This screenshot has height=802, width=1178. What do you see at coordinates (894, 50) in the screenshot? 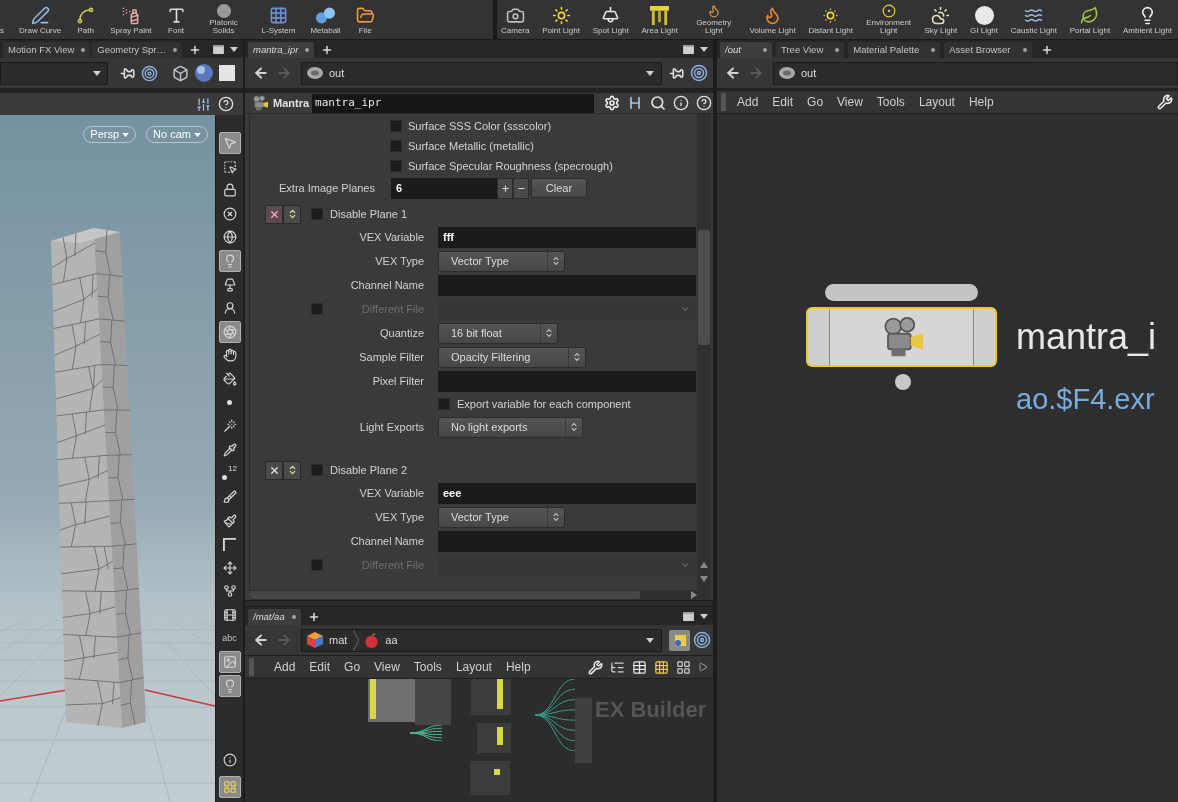
I see `pane-tab: Material Palette` at bounding box center [894, 50].